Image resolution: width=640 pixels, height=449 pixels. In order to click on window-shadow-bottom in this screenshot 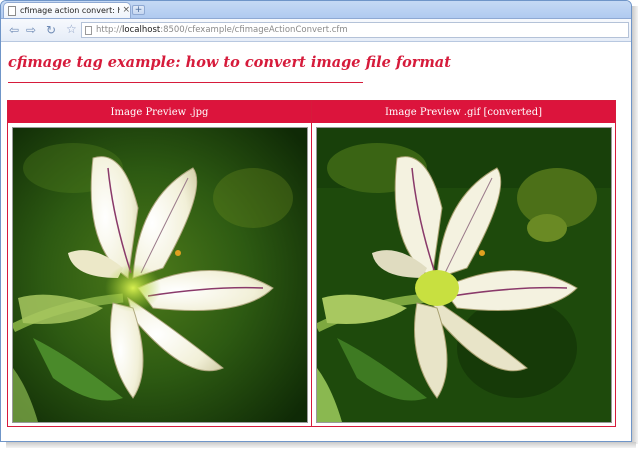, I will do `click(321, 445)`.